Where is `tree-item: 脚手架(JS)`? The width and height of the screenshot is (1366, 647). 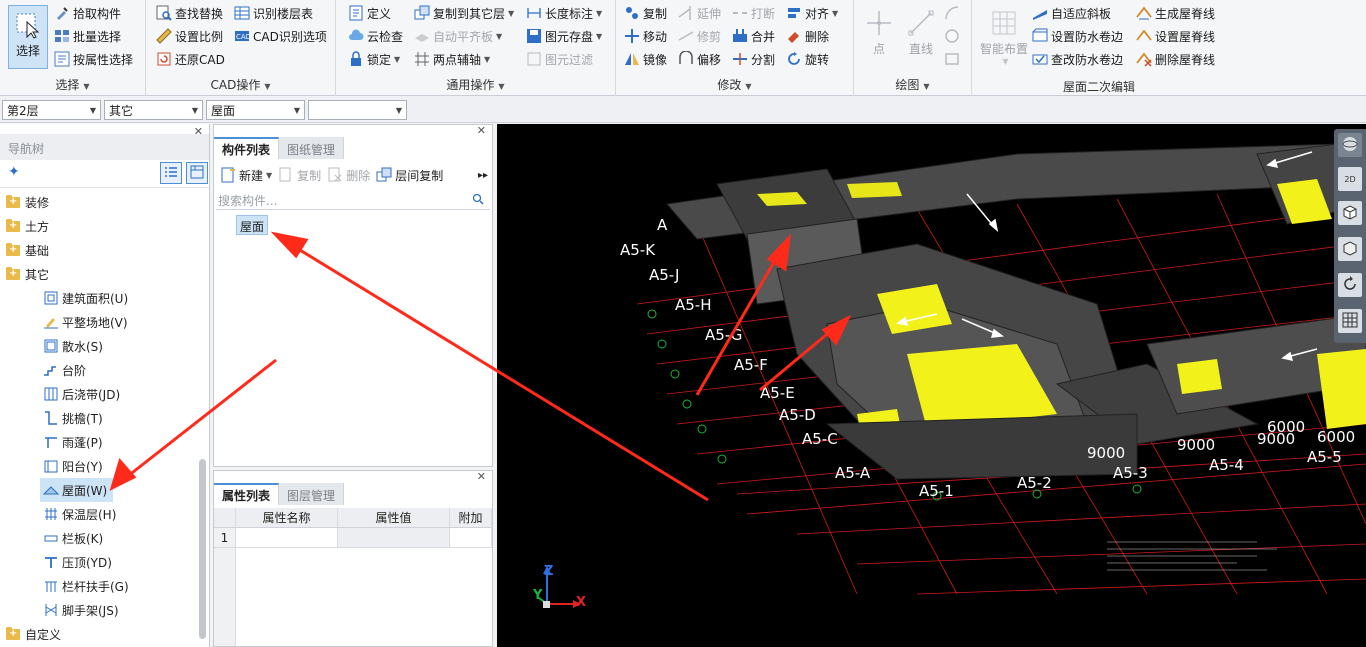 tree-item: 脚手架(JS) is located at coordinates (82, 610).